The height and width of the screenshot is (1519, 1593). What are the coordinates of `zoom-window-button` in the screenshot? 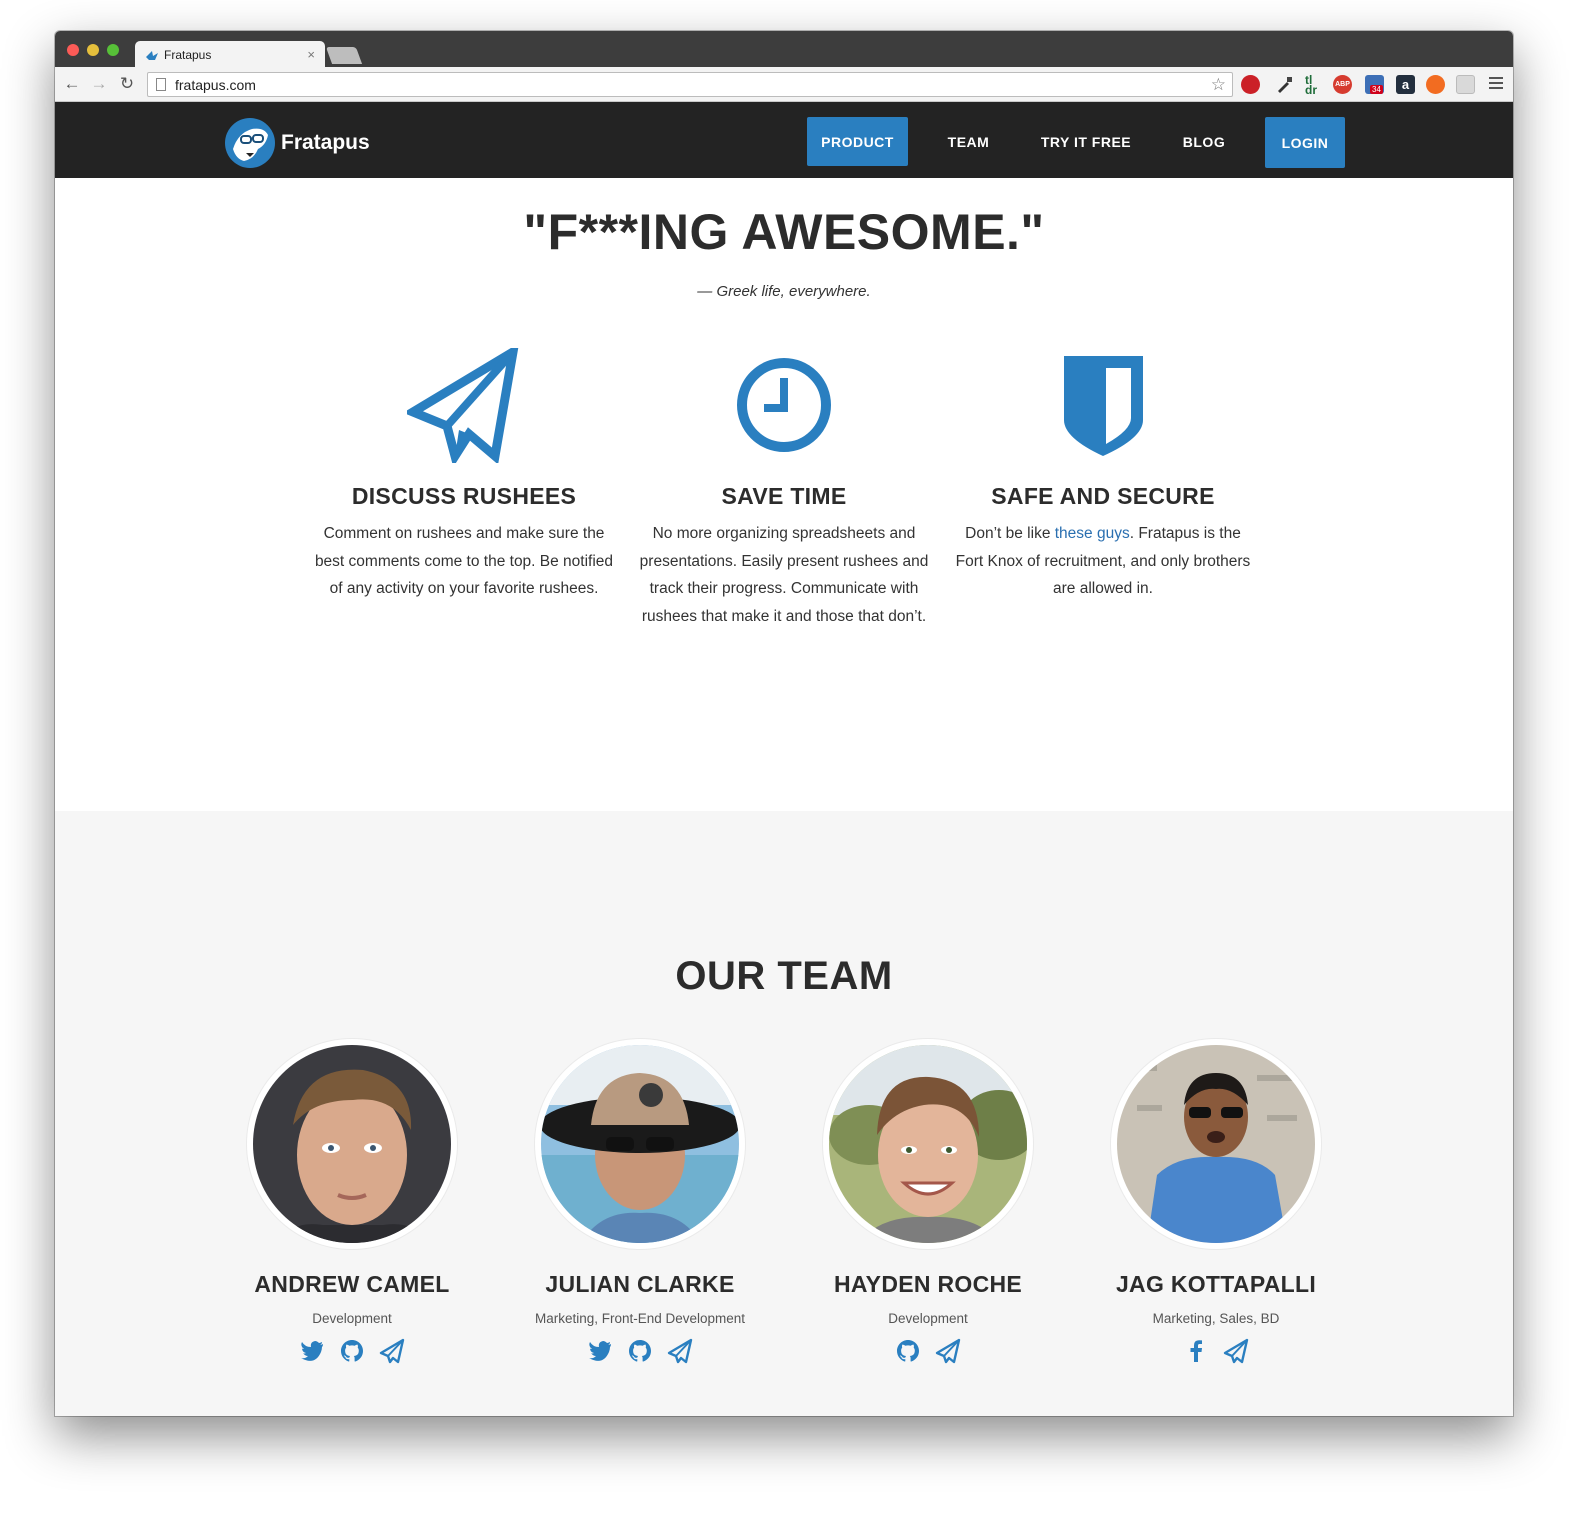 It's located at (113, 50).